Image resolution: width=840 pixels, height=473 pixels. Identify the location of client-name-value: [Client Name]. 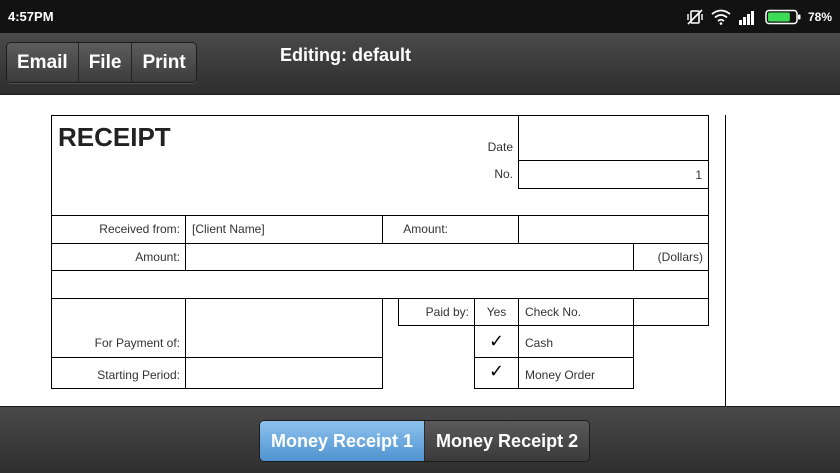
(228, 229).